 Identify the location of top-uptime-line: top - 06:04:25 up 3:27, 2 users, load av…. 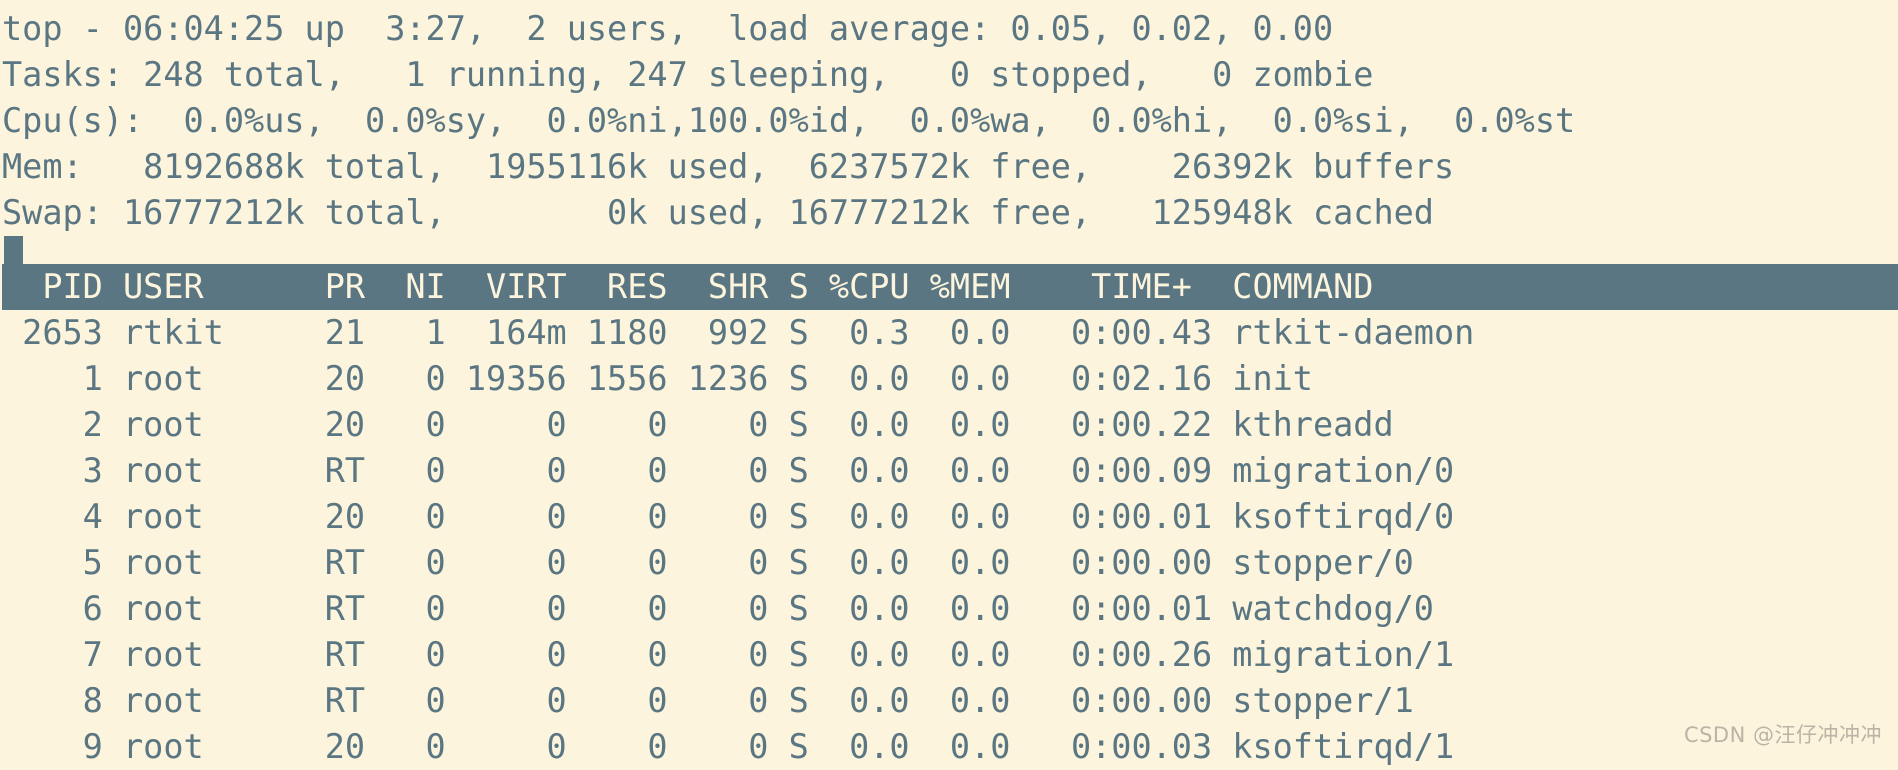
(668, 28).